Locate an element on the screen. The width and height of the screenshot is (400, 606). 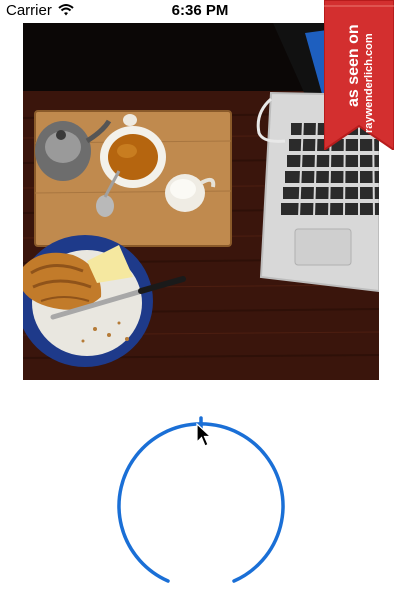
arrow-cursor-icon is located at coordinates (204, 438).